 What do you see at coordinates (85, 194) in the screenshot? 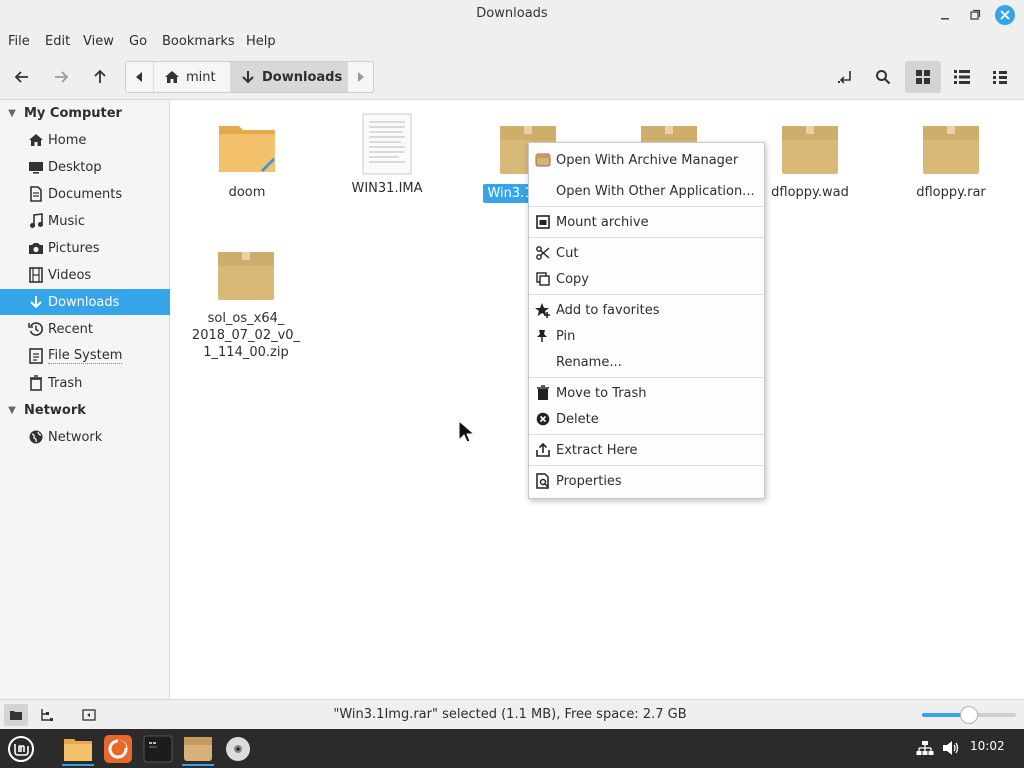
I see `sidebar-item-documents: Documents` at bounding box center [85, 194].